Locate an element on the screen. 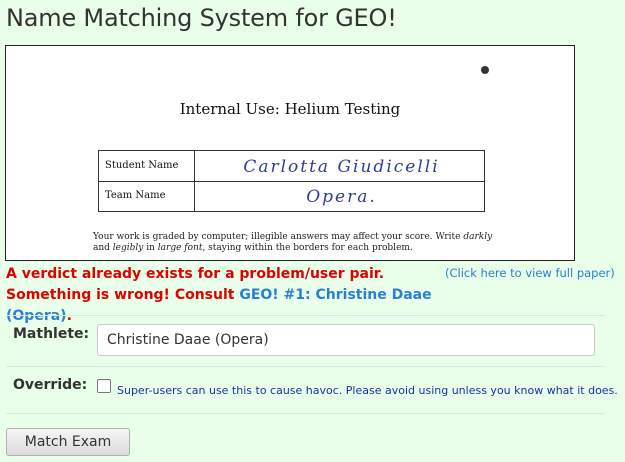  page-title: Name Matching System for GEO! is located at coordinates (201, 18).